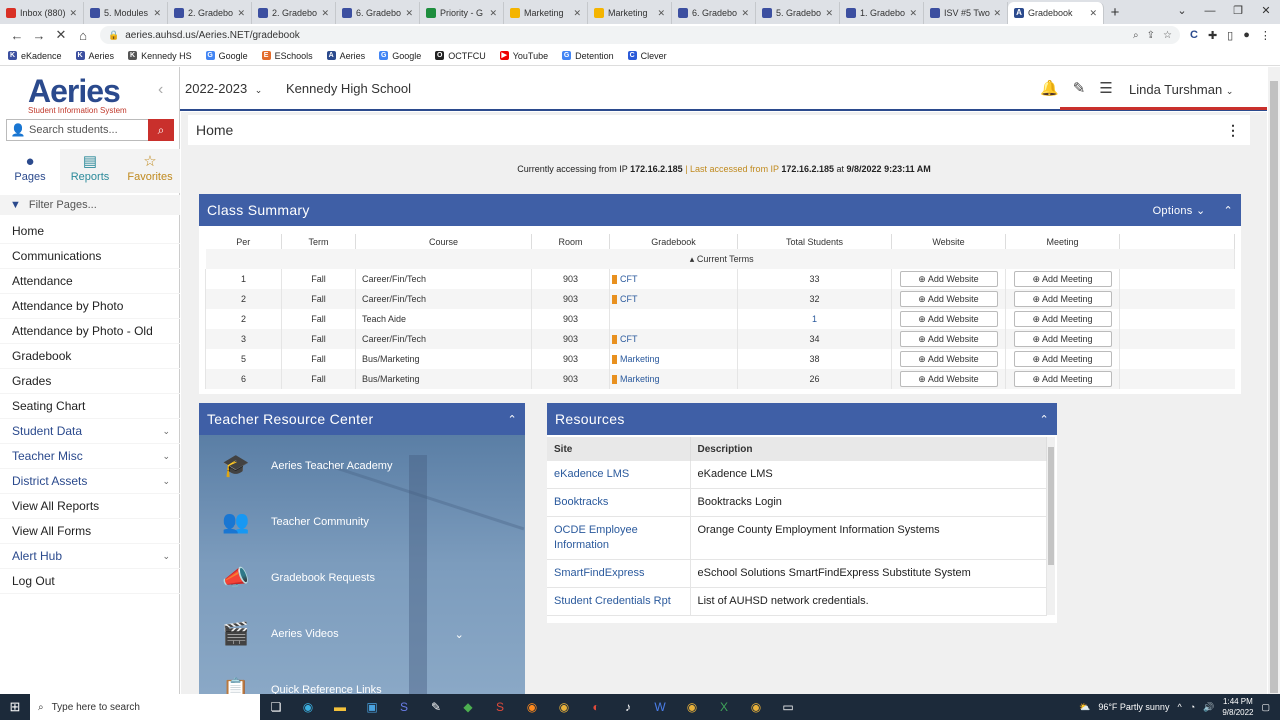  I want to click on maximize-button: ❐, so click(1238, 11).